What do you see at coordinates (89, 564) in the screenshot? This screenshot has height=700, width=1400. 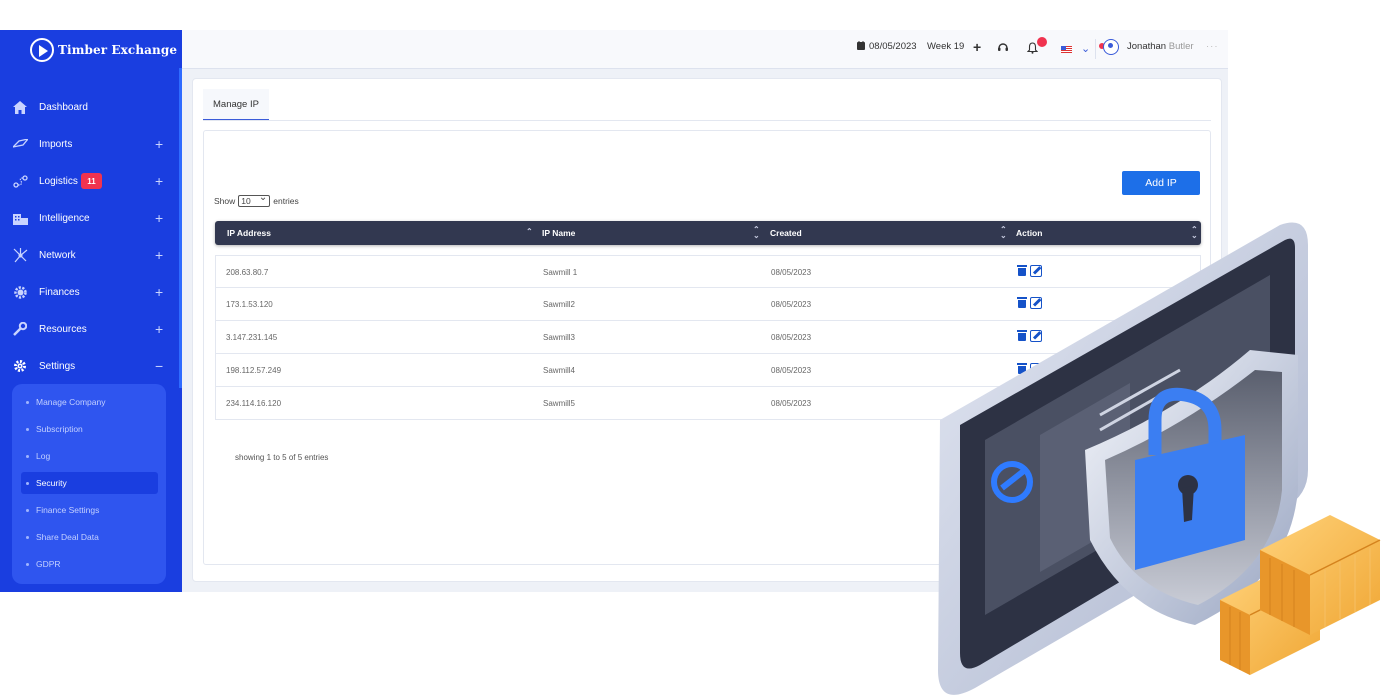 I see `submenu-item-gdpr: GDPR` at bounding box center [89, 564].